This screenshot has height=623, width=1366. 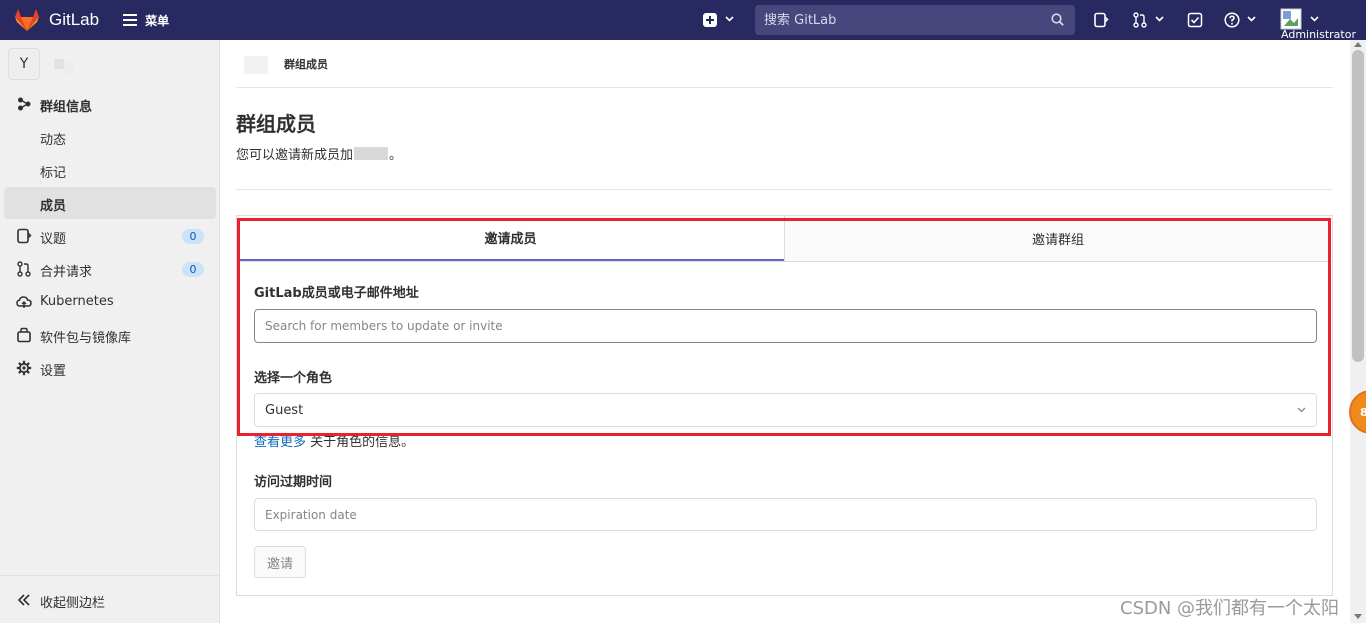 I want to click on tab-invite-groups: 邀请群组, so click(x=1057, y=238).